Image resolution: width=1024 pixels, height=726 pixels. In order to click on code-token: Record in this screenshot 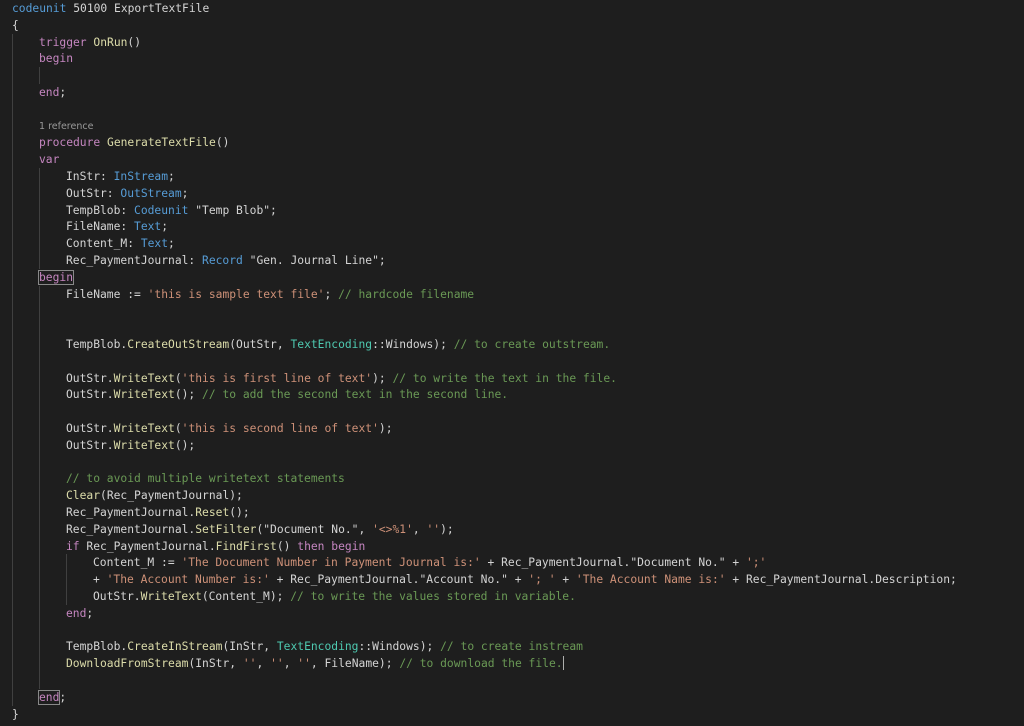, I will do `click(222, 260)`.